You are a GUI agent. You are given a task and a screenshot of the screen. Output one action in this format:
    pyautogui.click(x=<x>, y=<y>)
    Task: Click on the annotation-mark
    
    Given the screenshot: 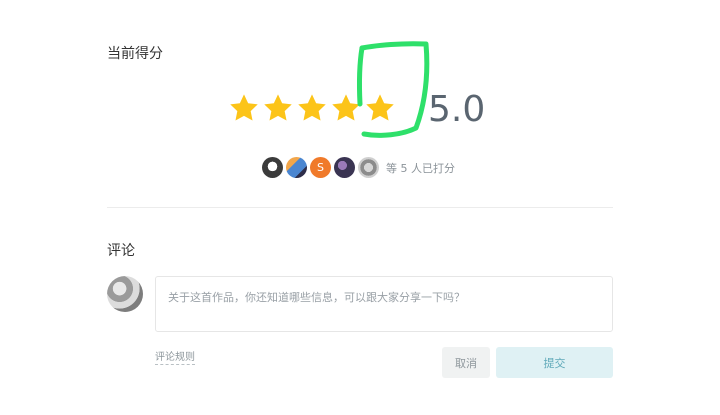 What is the action you would take?
    pyautogui.click(x=393, y=89)
    